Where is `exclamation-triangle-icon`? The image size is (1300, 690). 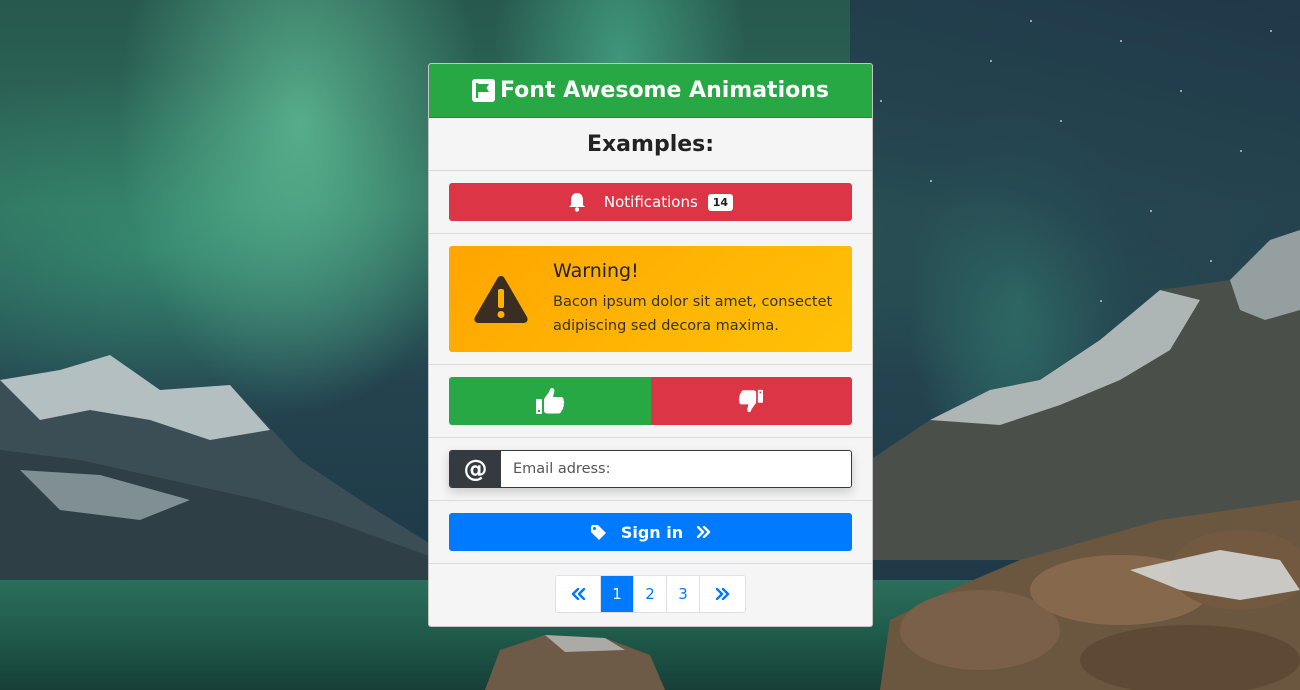
exclamation-triangle-icon is located at coordinates (501, 299).